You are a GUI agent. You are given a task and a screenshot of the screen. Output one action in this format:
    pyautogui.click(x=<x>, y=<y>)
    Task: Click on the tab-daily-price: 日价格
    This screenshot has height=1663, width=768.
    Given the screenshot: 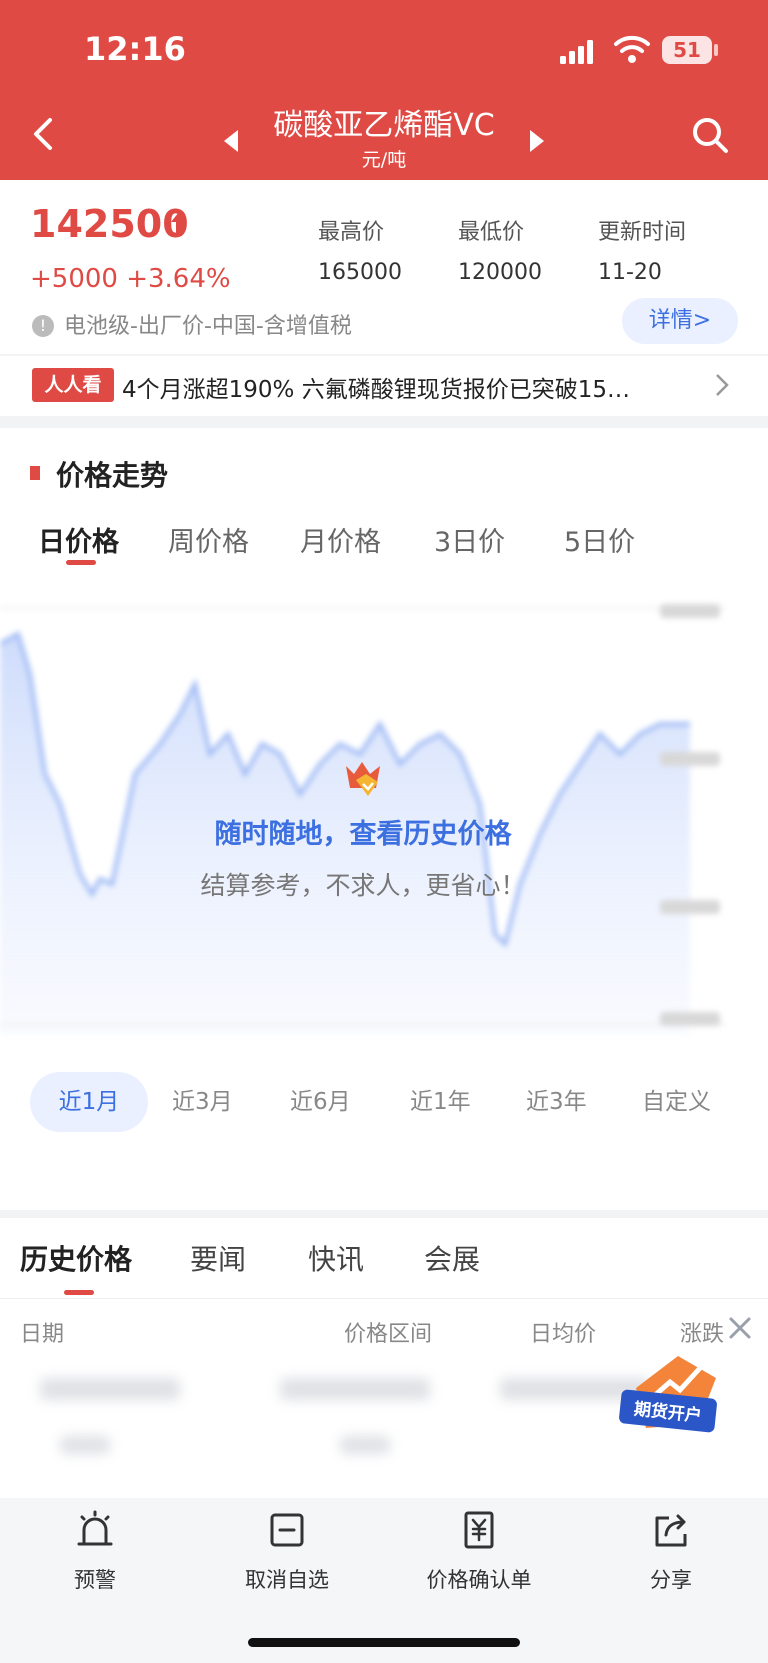 What is the action you would take?
    pyautogui.click(x=78, y=539)
    